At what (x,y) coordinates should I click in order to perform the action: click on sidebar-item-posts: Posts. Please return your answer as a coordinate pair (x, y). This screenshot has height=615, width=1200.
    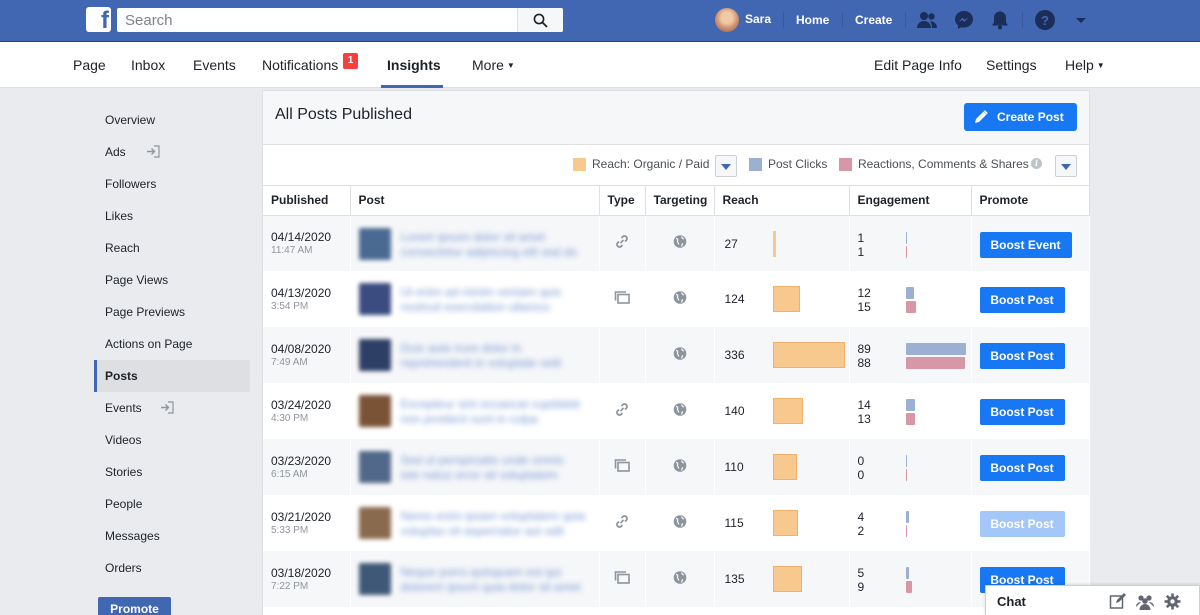
    Looking at the image, I should click on (172, 376).